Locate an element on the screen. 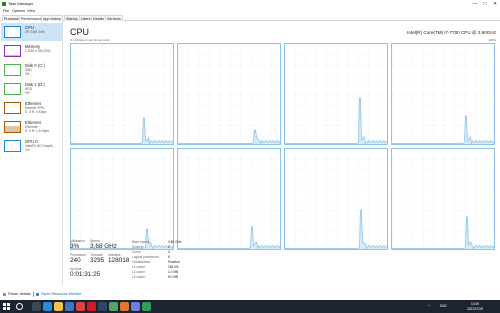  close-button: ✕ is located at coordinates (495, 4).